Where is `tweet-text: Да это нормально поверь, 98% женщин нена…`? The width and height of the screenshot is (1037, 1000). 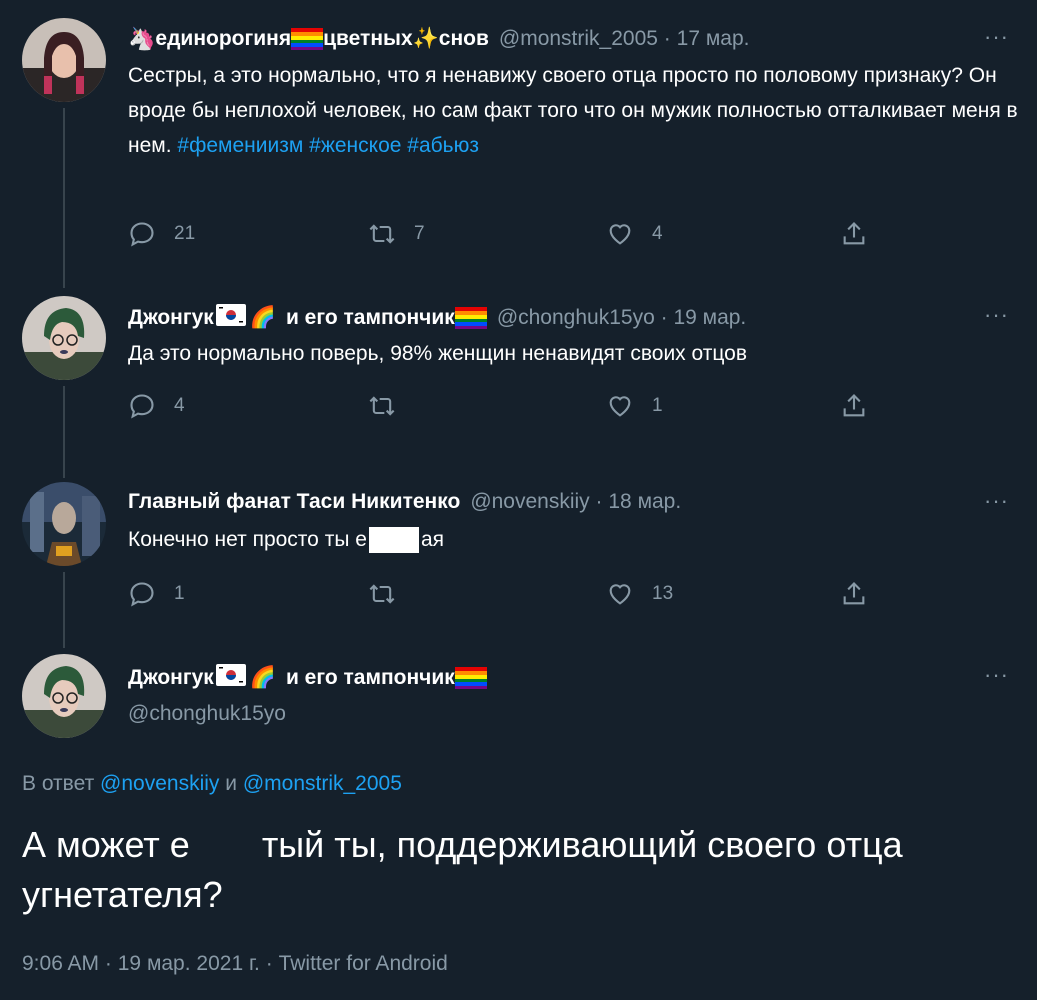
tweet-text: Да это нормально поверь, 98% женщин нена… is located at coordinates (437, 353).